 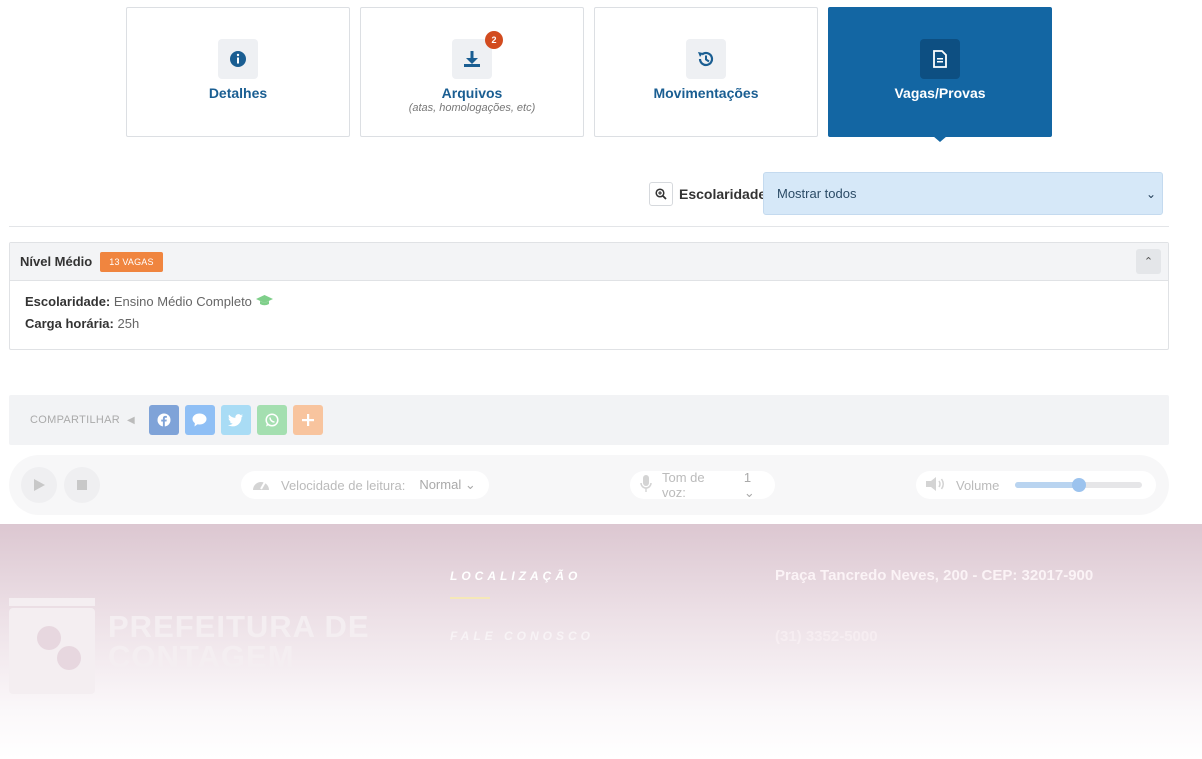 What do you see at coordinates (261, 485) in the screenshot?
I see `speedometer-icon` at bounding box center [261, 485].